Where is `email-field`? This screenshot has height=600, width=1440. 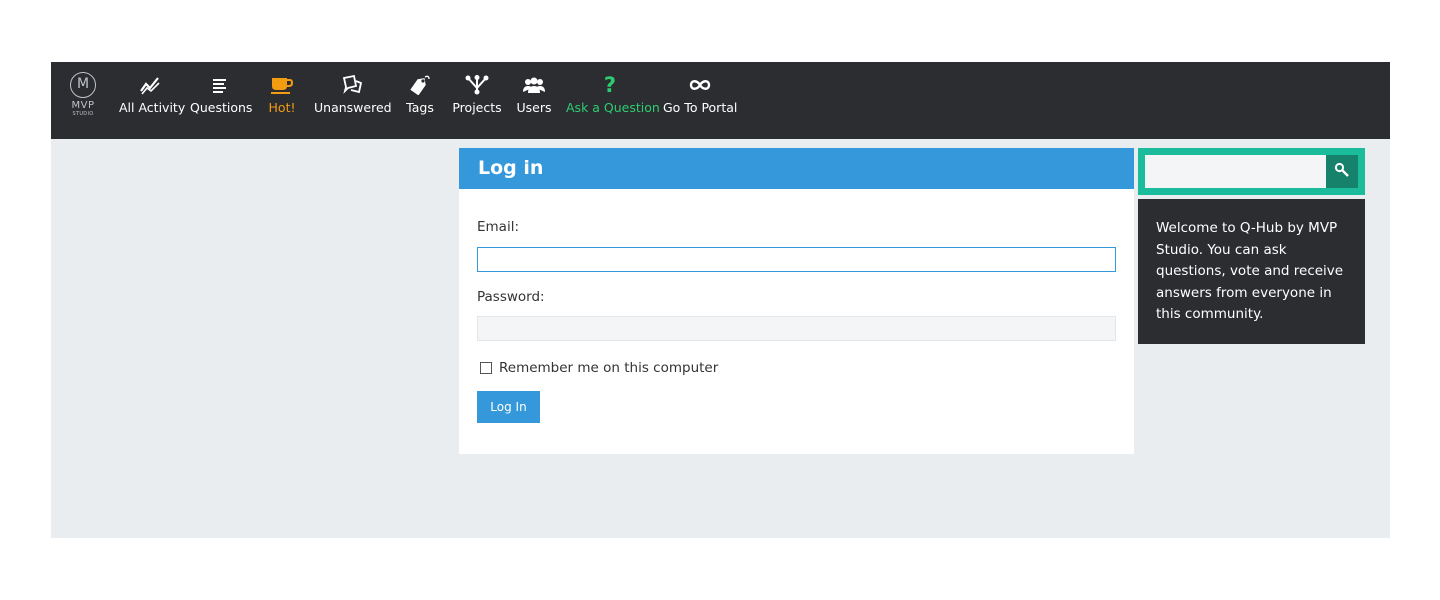 email-field is located at coordinates (796, 259).